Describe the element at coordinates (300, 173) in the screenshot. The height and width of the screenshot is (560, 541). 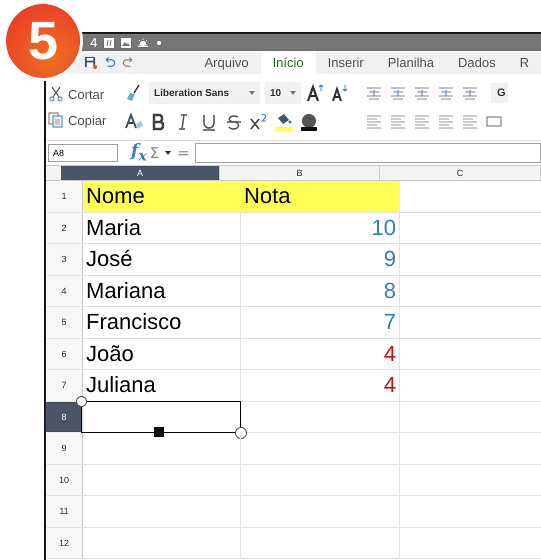
I see `column-header: B` at that location.